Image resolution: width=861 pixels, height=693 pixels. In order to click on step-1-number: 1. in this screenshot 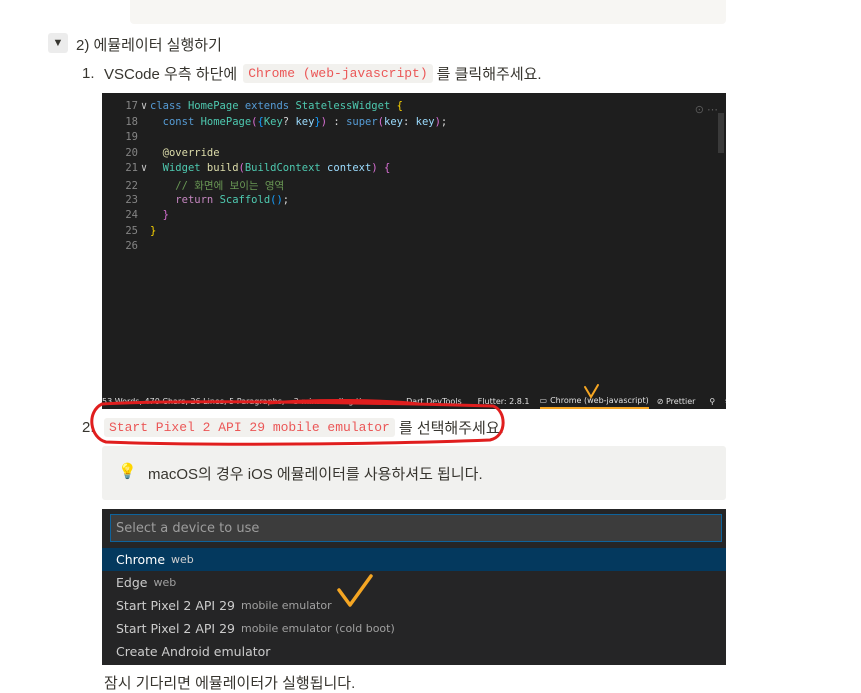, I will do `click(88, 73)`.